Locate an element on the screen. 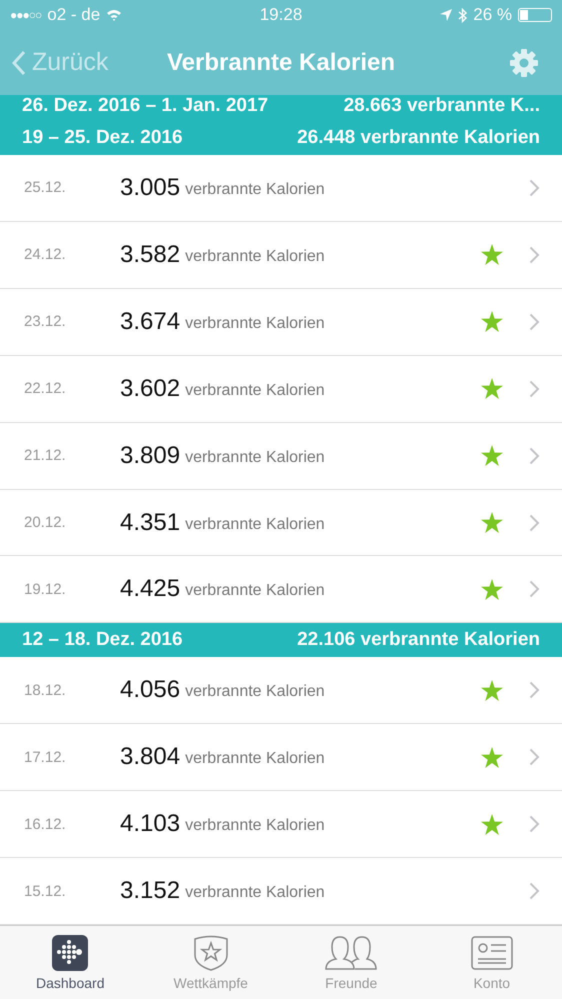 Image resolution: width=562 pixels, height=999 pixels. battery-percent: 26 % is located at coordinates (492, 15).